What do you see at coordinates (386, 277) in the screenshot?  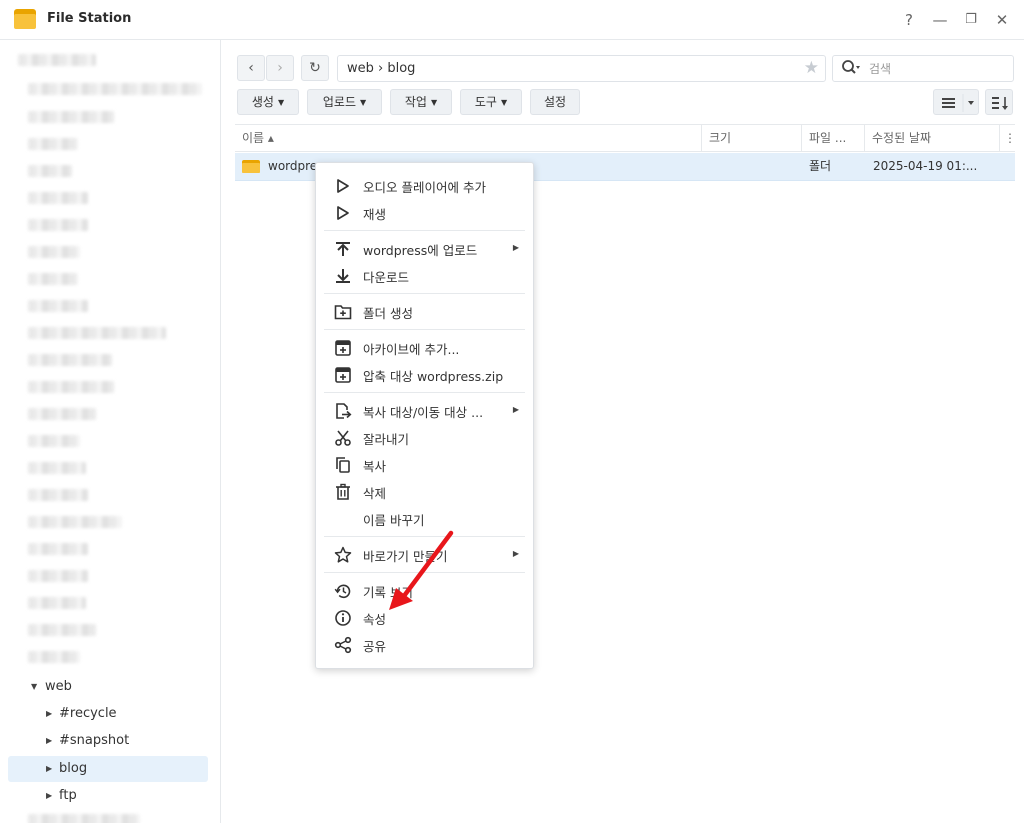 I see `menu-item-label: 다운로드` at bounding box center [386, 277].